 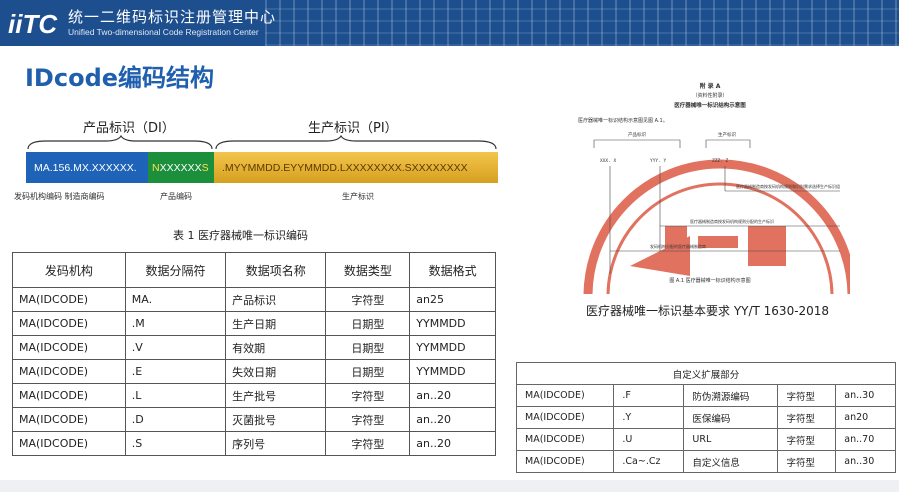 What do you see at coordinates (276, 299) in the screenshot?
I see `cell: 产品标识` at bounding box center [276, 299].